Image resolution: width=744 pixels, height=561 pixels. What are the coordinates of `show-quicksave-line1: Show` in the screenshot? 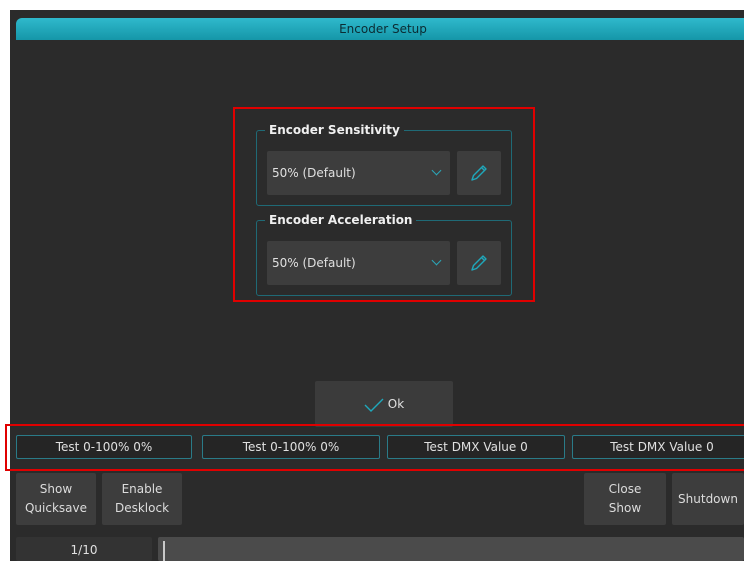 It's located at (56, 489).